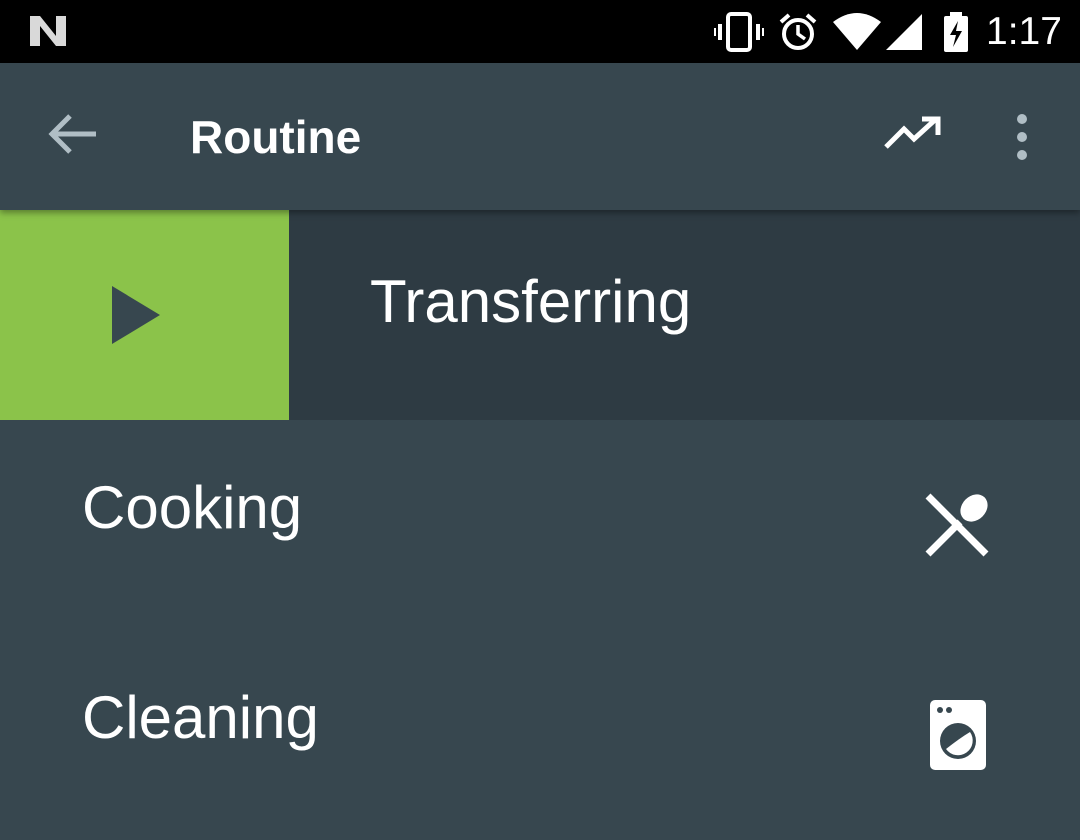 The width and height of the screenshot is (1080, 840). What do you see at coordinates (739, 32) in the screenshot?
I see `vibrate-icon` at bounding box center [739, 32].